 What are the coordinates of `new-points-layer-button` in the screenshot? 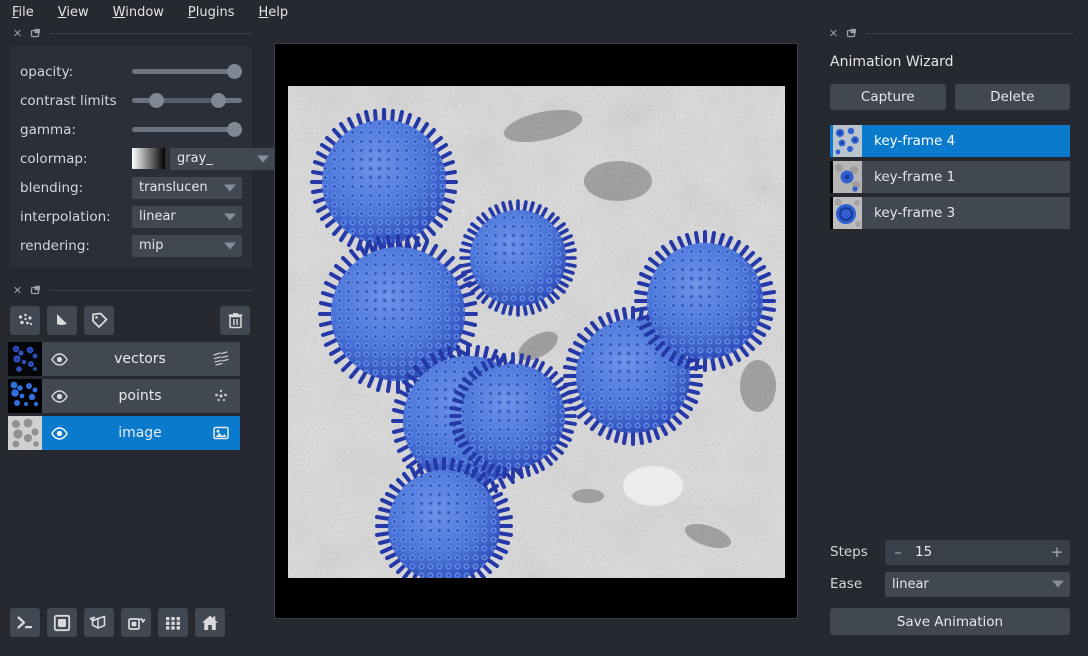 It's located at (25, 320).